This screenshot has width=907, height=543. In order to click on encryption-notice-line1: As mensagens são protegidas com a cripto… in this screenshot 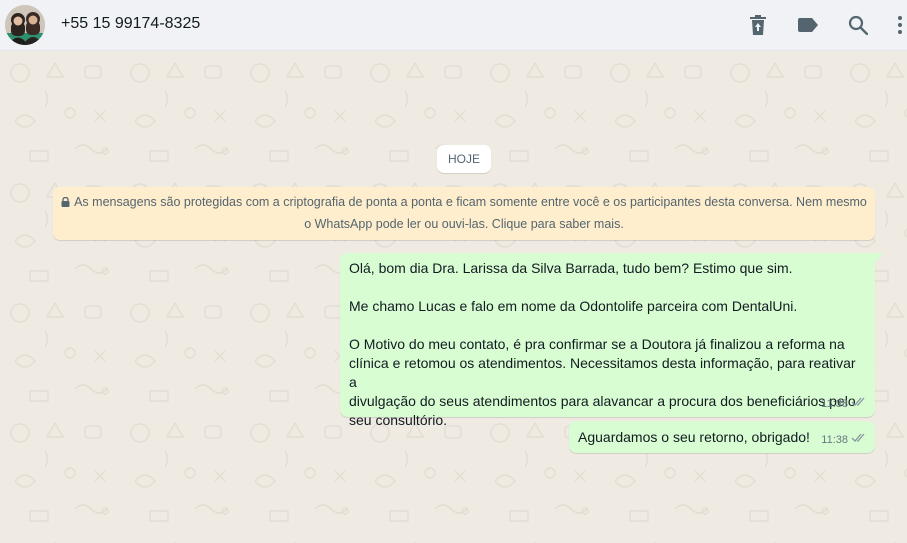, I will do `click(470, 202)`.